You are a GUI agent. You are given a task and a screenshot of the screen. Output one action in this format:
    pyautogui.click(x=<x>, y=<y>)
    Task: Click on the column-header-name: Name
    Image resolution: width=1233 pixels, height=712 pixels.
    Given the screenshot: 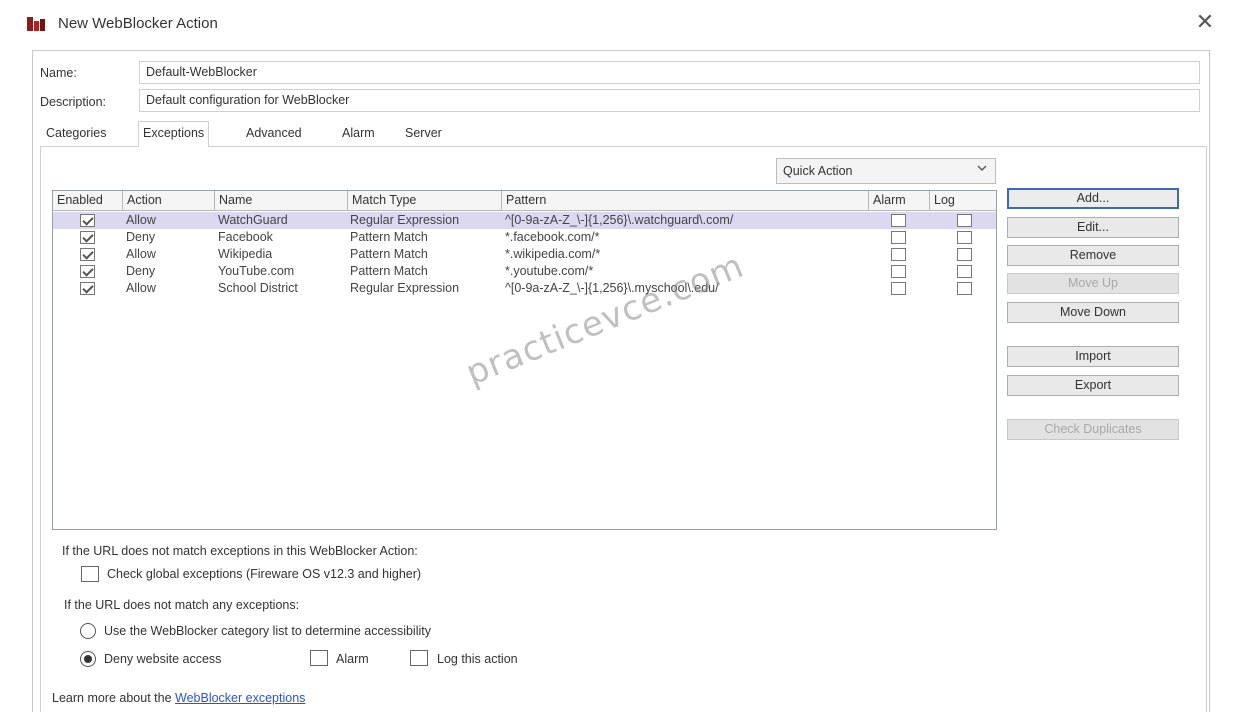 What is the action you would take?
    pyautogui.click(x=281, y=201)
    